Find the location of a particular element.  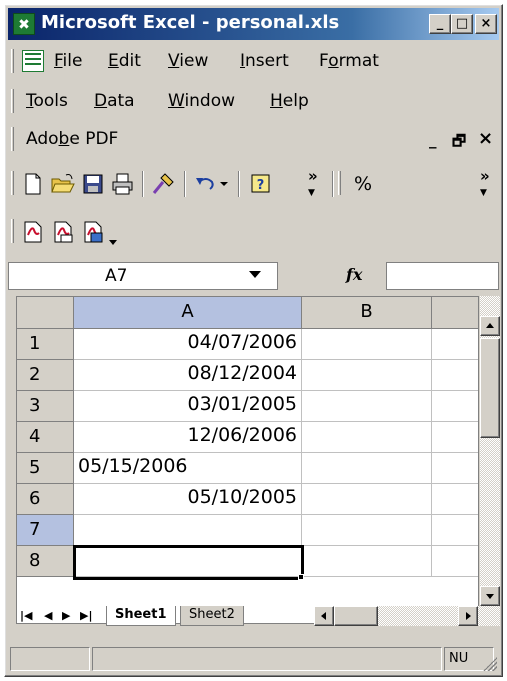

formula-bar: A7 fx is located at coordinates (253, 276).